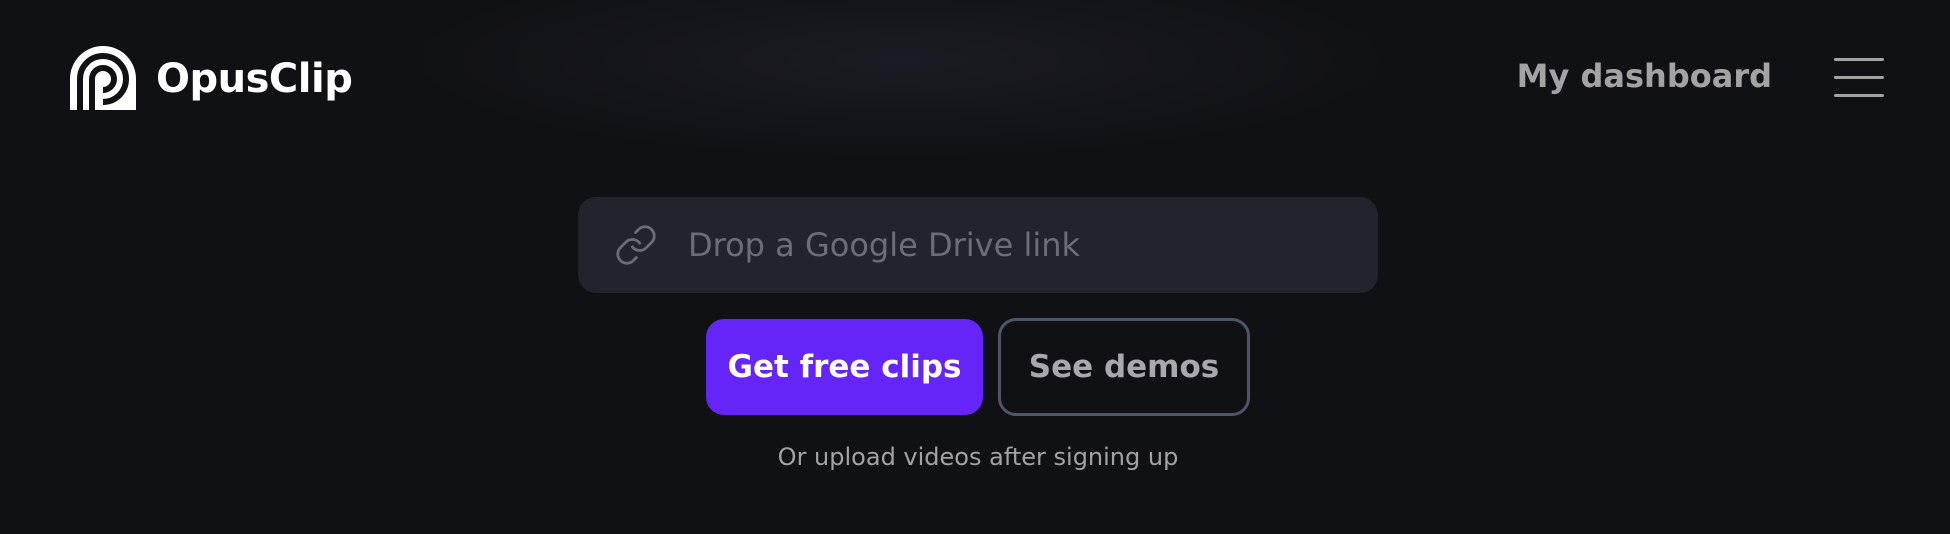  I want to click on link-icon, so click(636, 245).